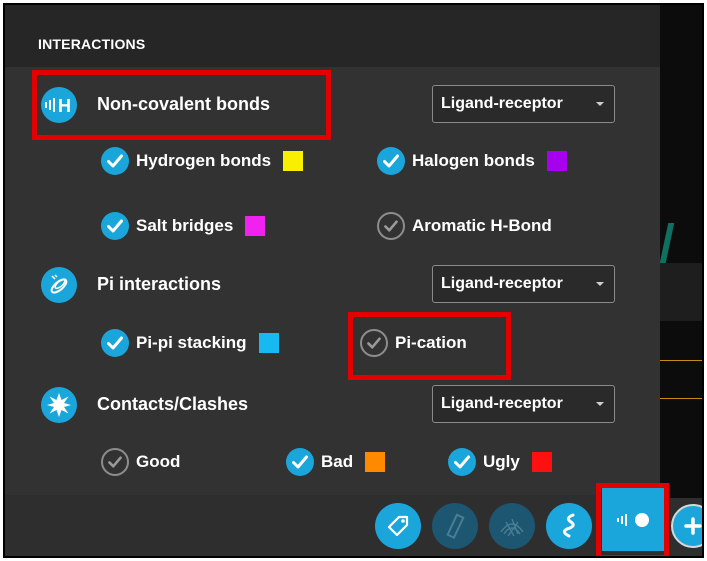 This screenshot has width=707, height=561. Describe the element at coordinates (541, 462) in the screenshot. I see `color-swatch-red` at that location.